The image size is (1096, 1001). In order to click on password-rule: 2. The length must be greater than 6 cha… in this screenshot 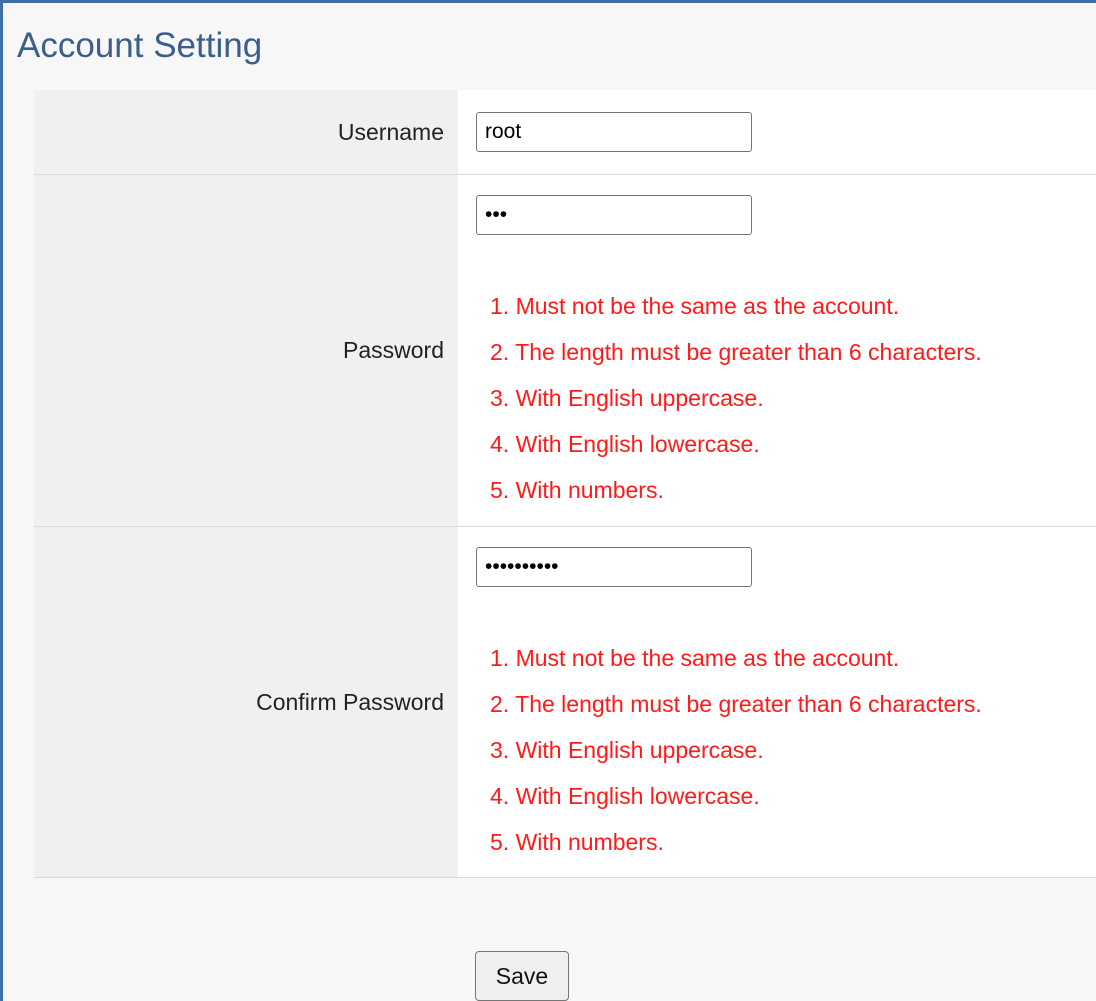, I will do `click(736, 352)`.